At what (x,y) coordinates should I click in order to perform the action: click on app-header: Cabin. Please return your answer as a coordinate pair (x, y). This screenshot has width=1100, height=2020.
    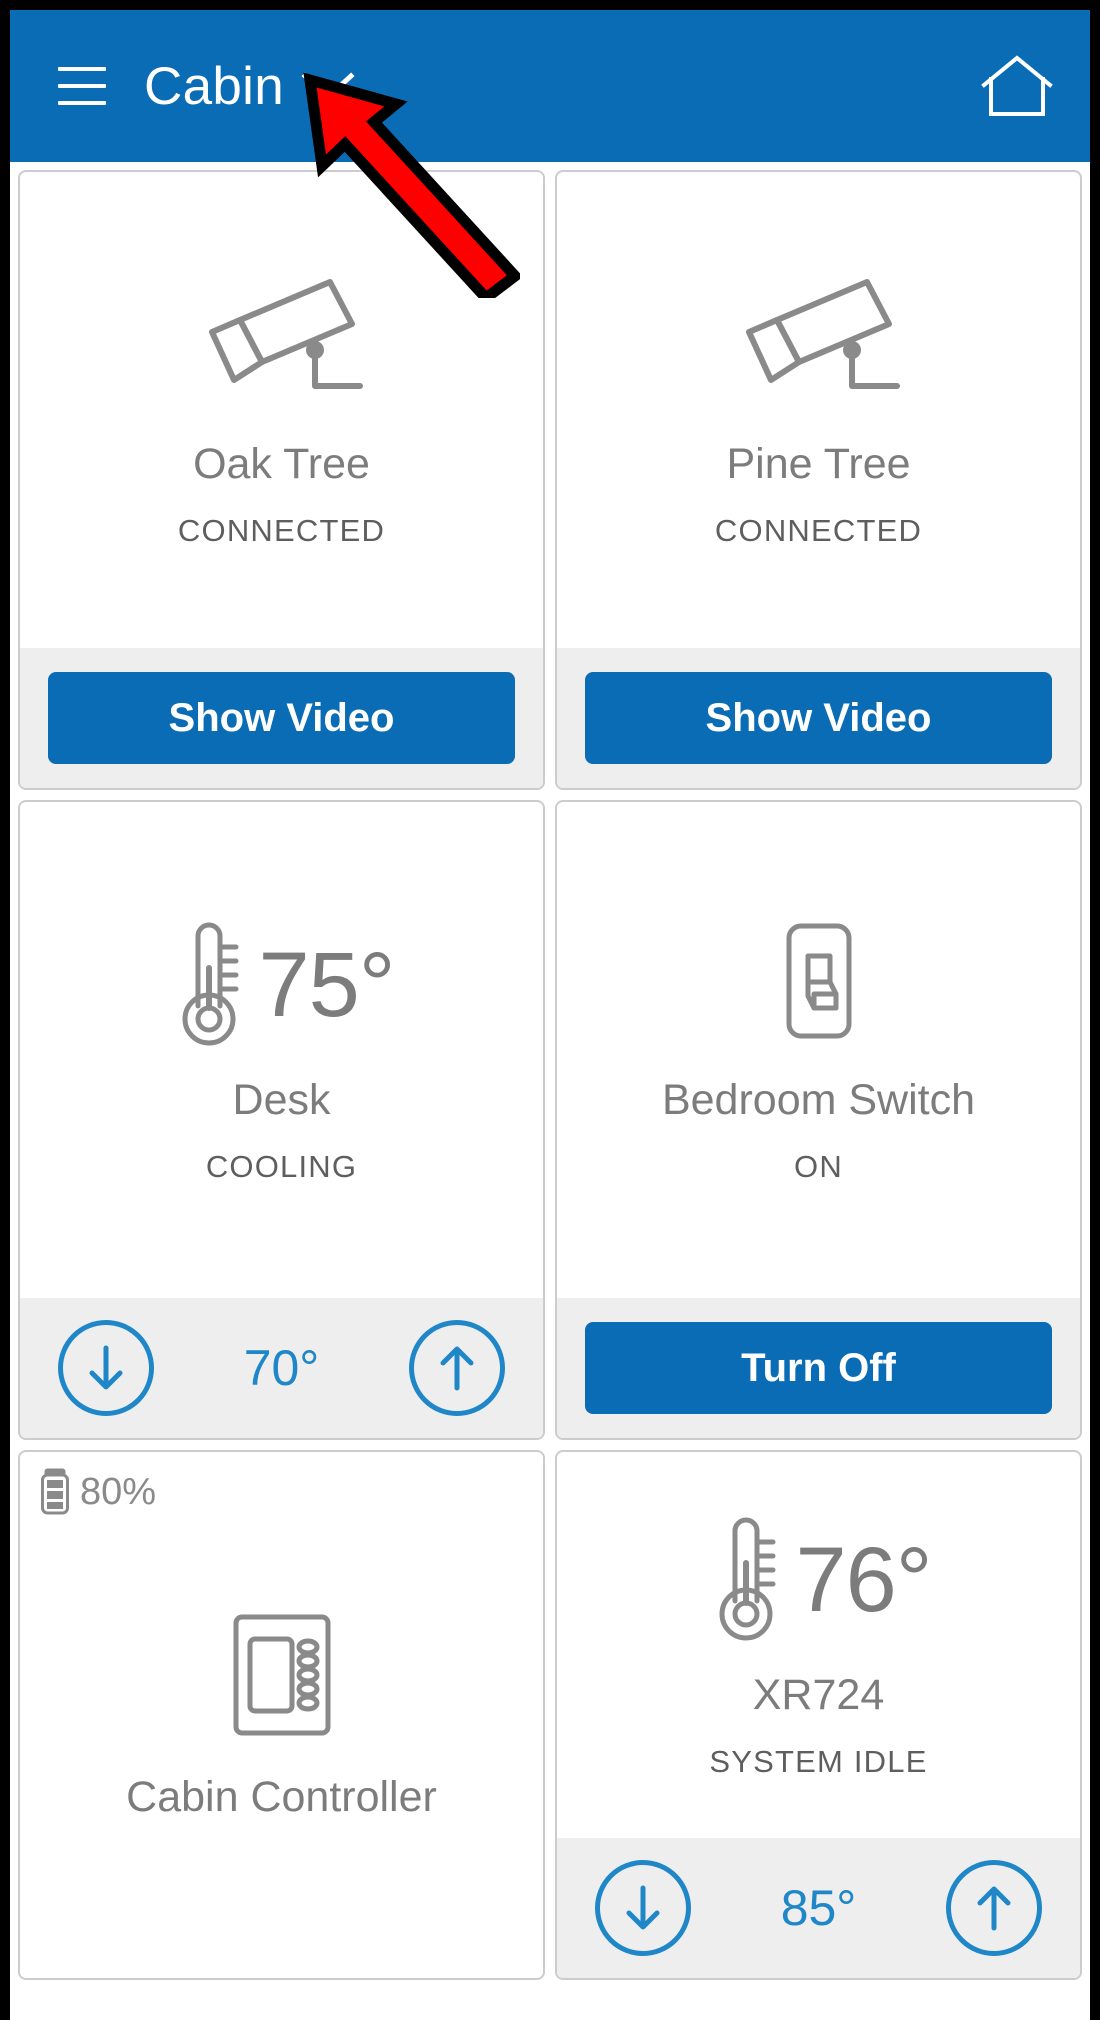
    Looking at the image, I should click on (550, 86).